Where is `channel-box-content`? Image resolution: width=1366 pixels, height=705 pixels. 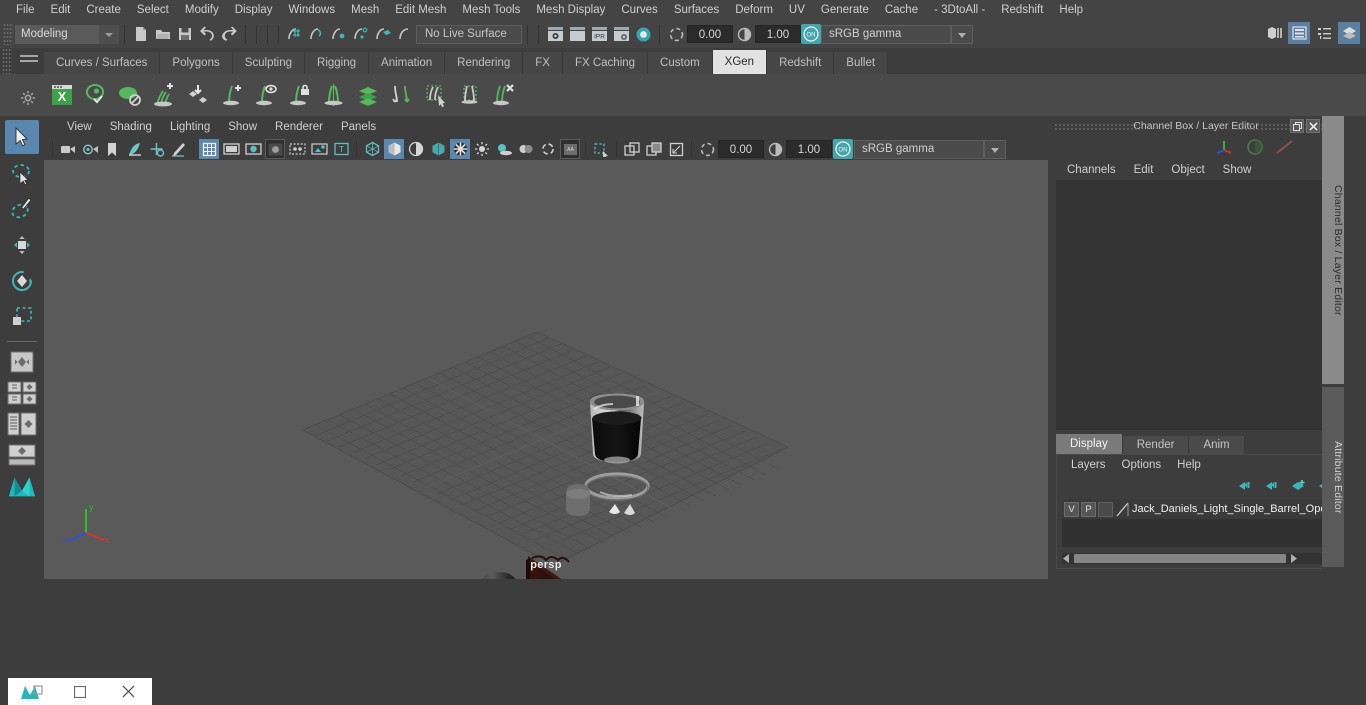
channel-box-content is located at coordinates (1200, 305).